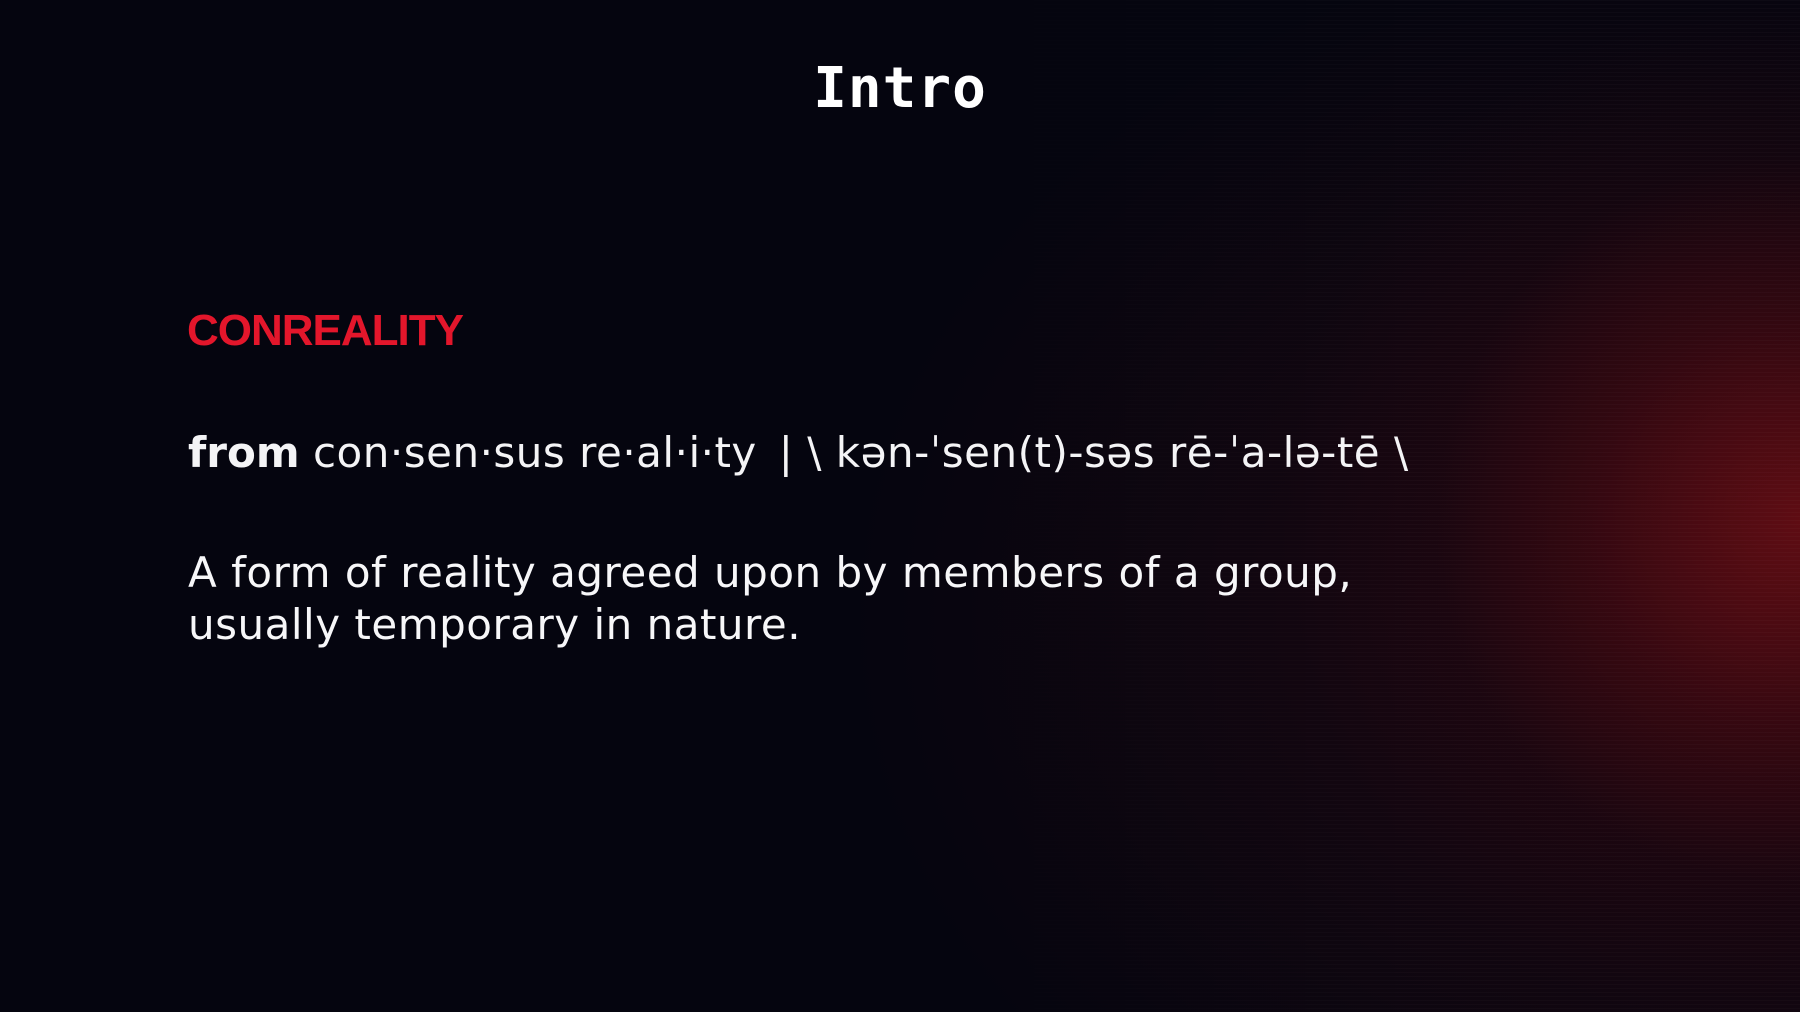 The width and height of the screenshot is (1800, 1012). What do you see at coordinates (244, 452) in the screenshot?
I see `etymology-from-label: from` at bounding box center [244, 452].